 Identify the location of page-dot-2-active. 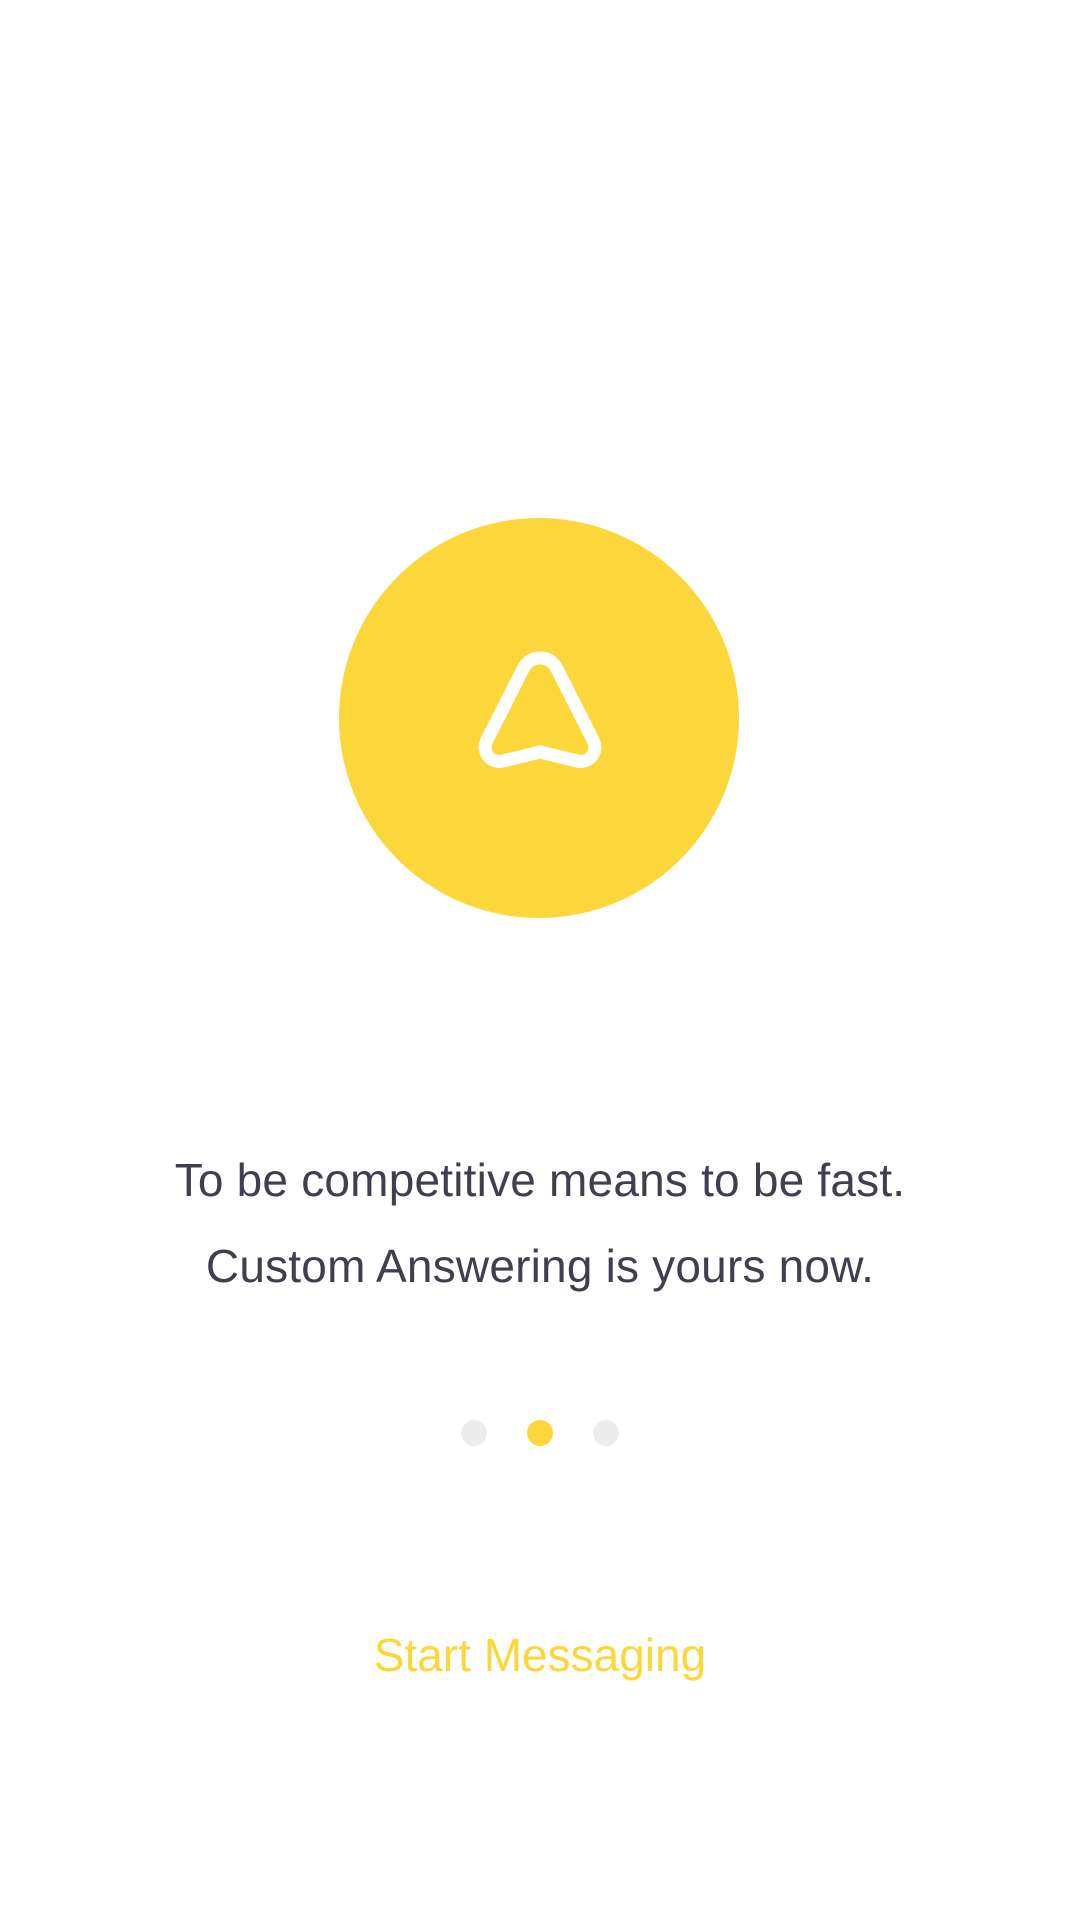
(540, 1433).